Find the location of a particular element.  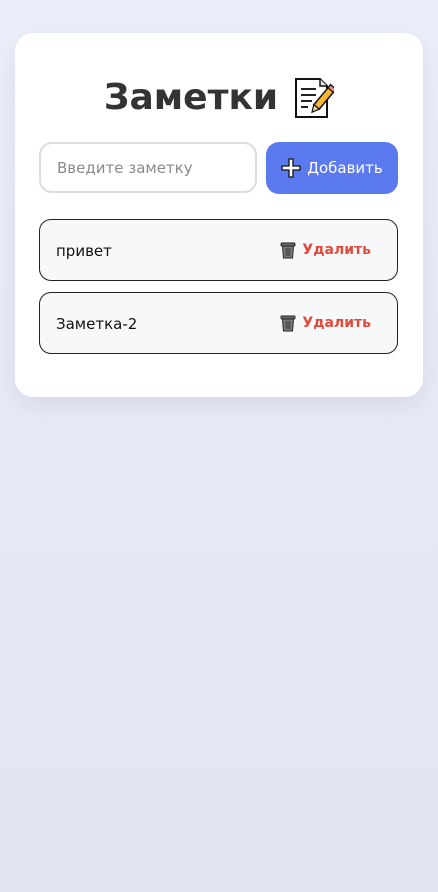

note-text: привет is located at coordinates (84, 251).